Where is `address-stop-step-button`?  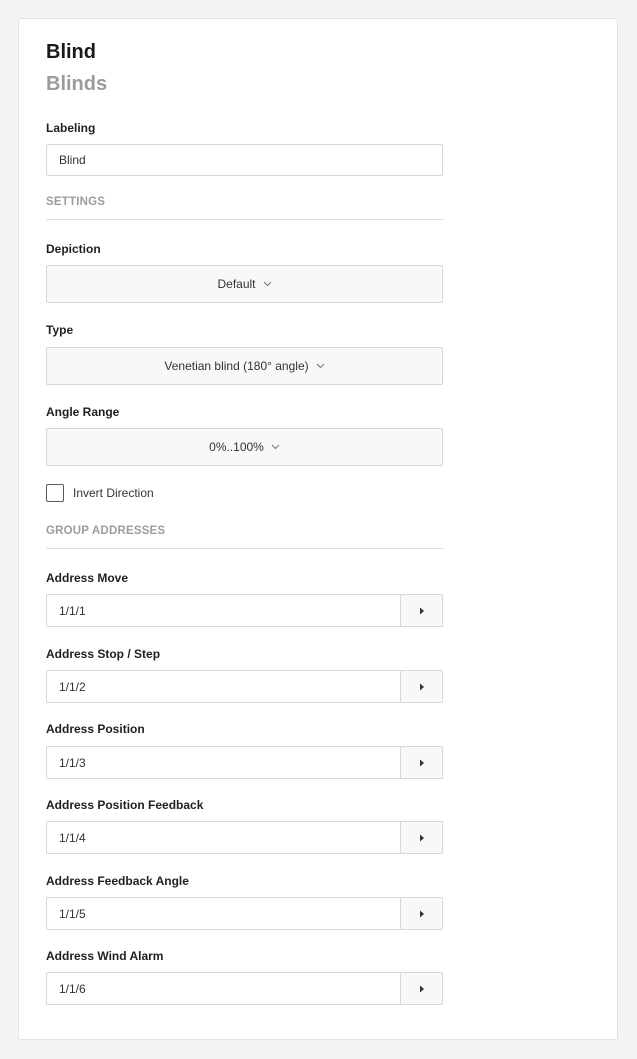
address-stop-step-button is located at coordinates (421, 686).